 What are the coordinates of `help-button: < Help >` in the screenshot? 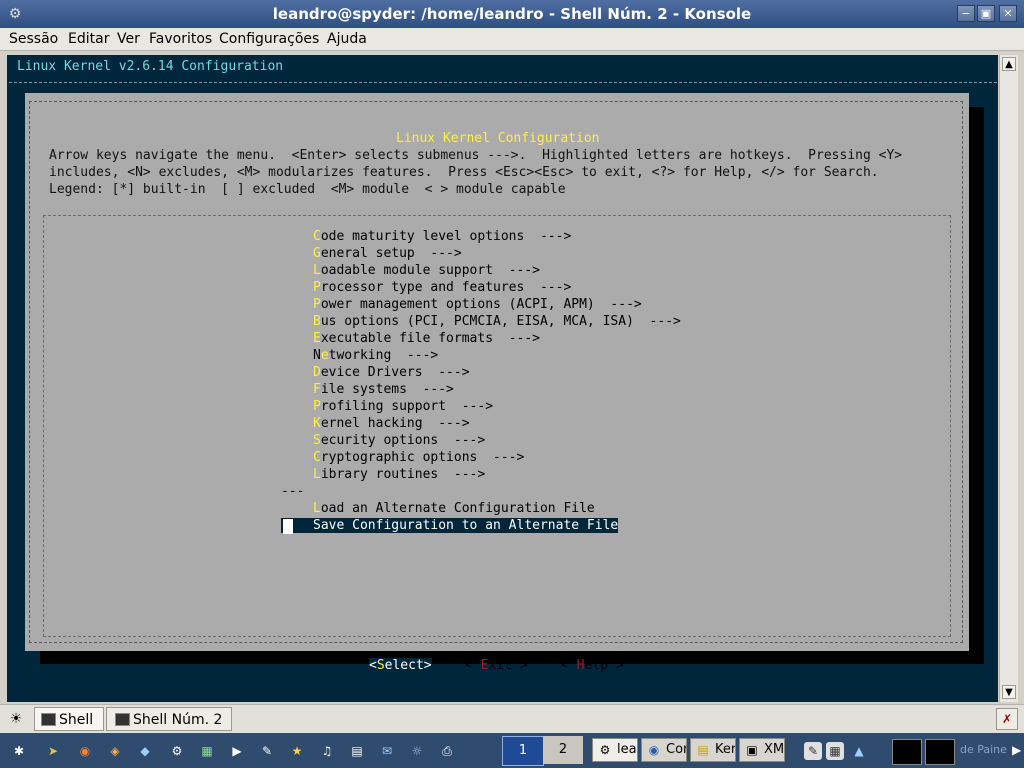 It's located at (592, 665).